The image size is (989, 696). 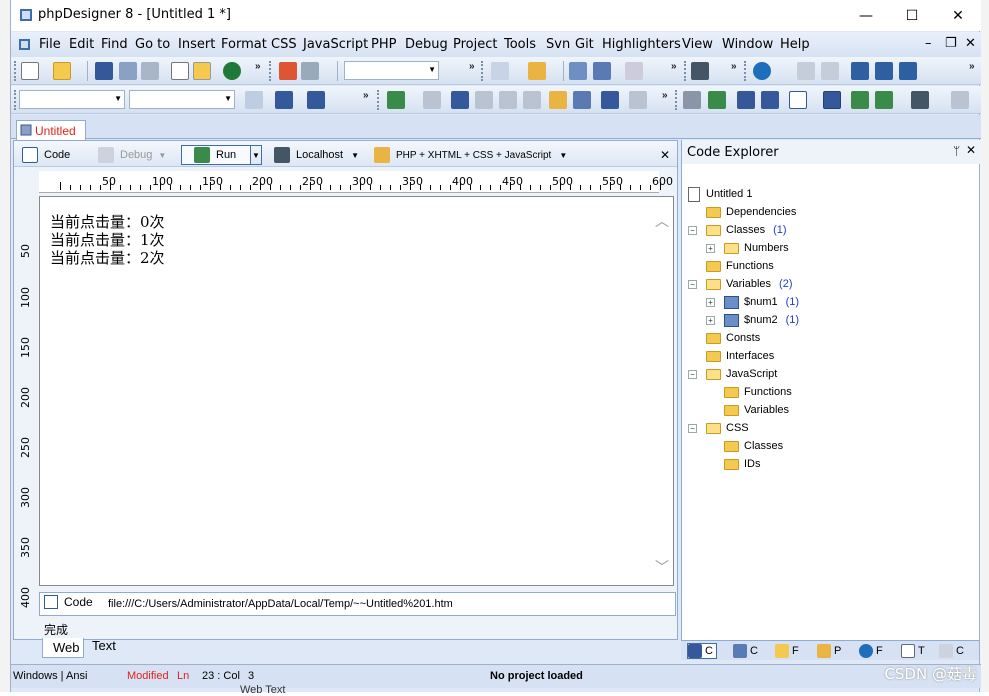 I want to click on save-as-icon, so click(x=128, y=71).